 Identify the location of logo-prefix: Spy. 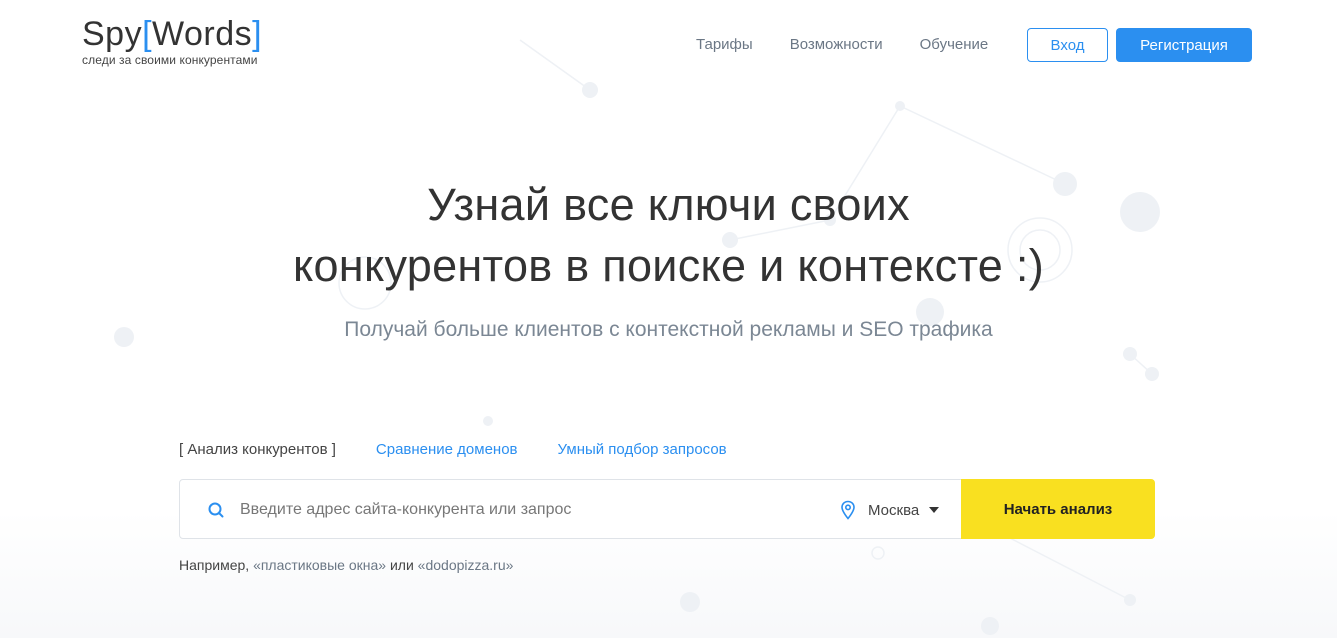
(112, 34).